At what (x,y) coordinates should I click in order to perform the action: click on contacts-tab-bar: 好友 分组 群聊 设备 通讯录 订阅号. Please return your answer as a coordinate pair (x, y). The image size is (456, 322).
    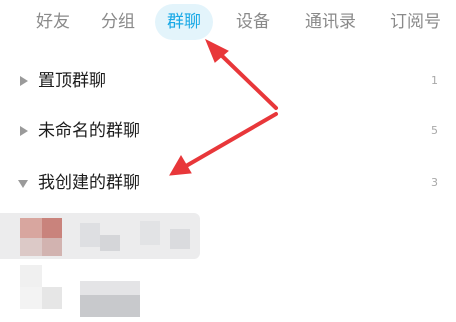
    Looking at the image, I should click on (228, 22).